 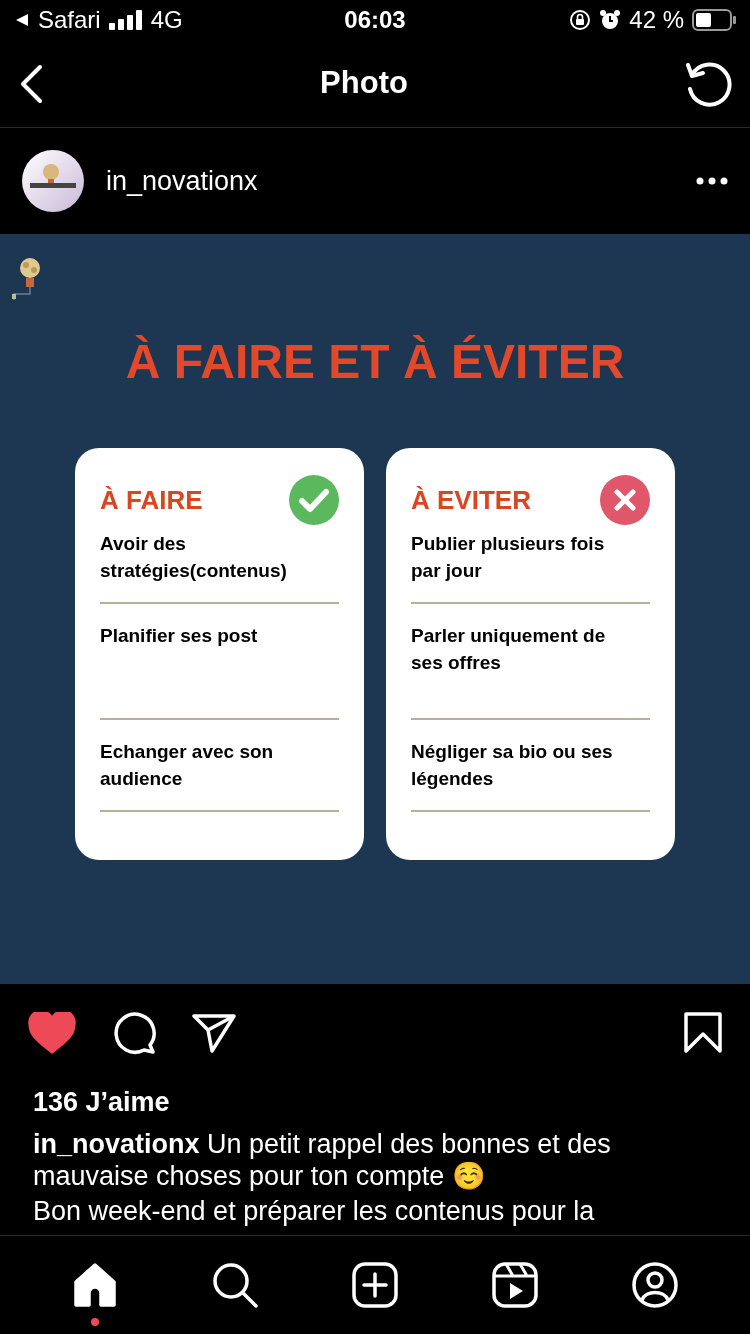 What do you see at coordinates (714, 20) in the screenshot?
I see `battery-icon` at bounding box center [714, 20].